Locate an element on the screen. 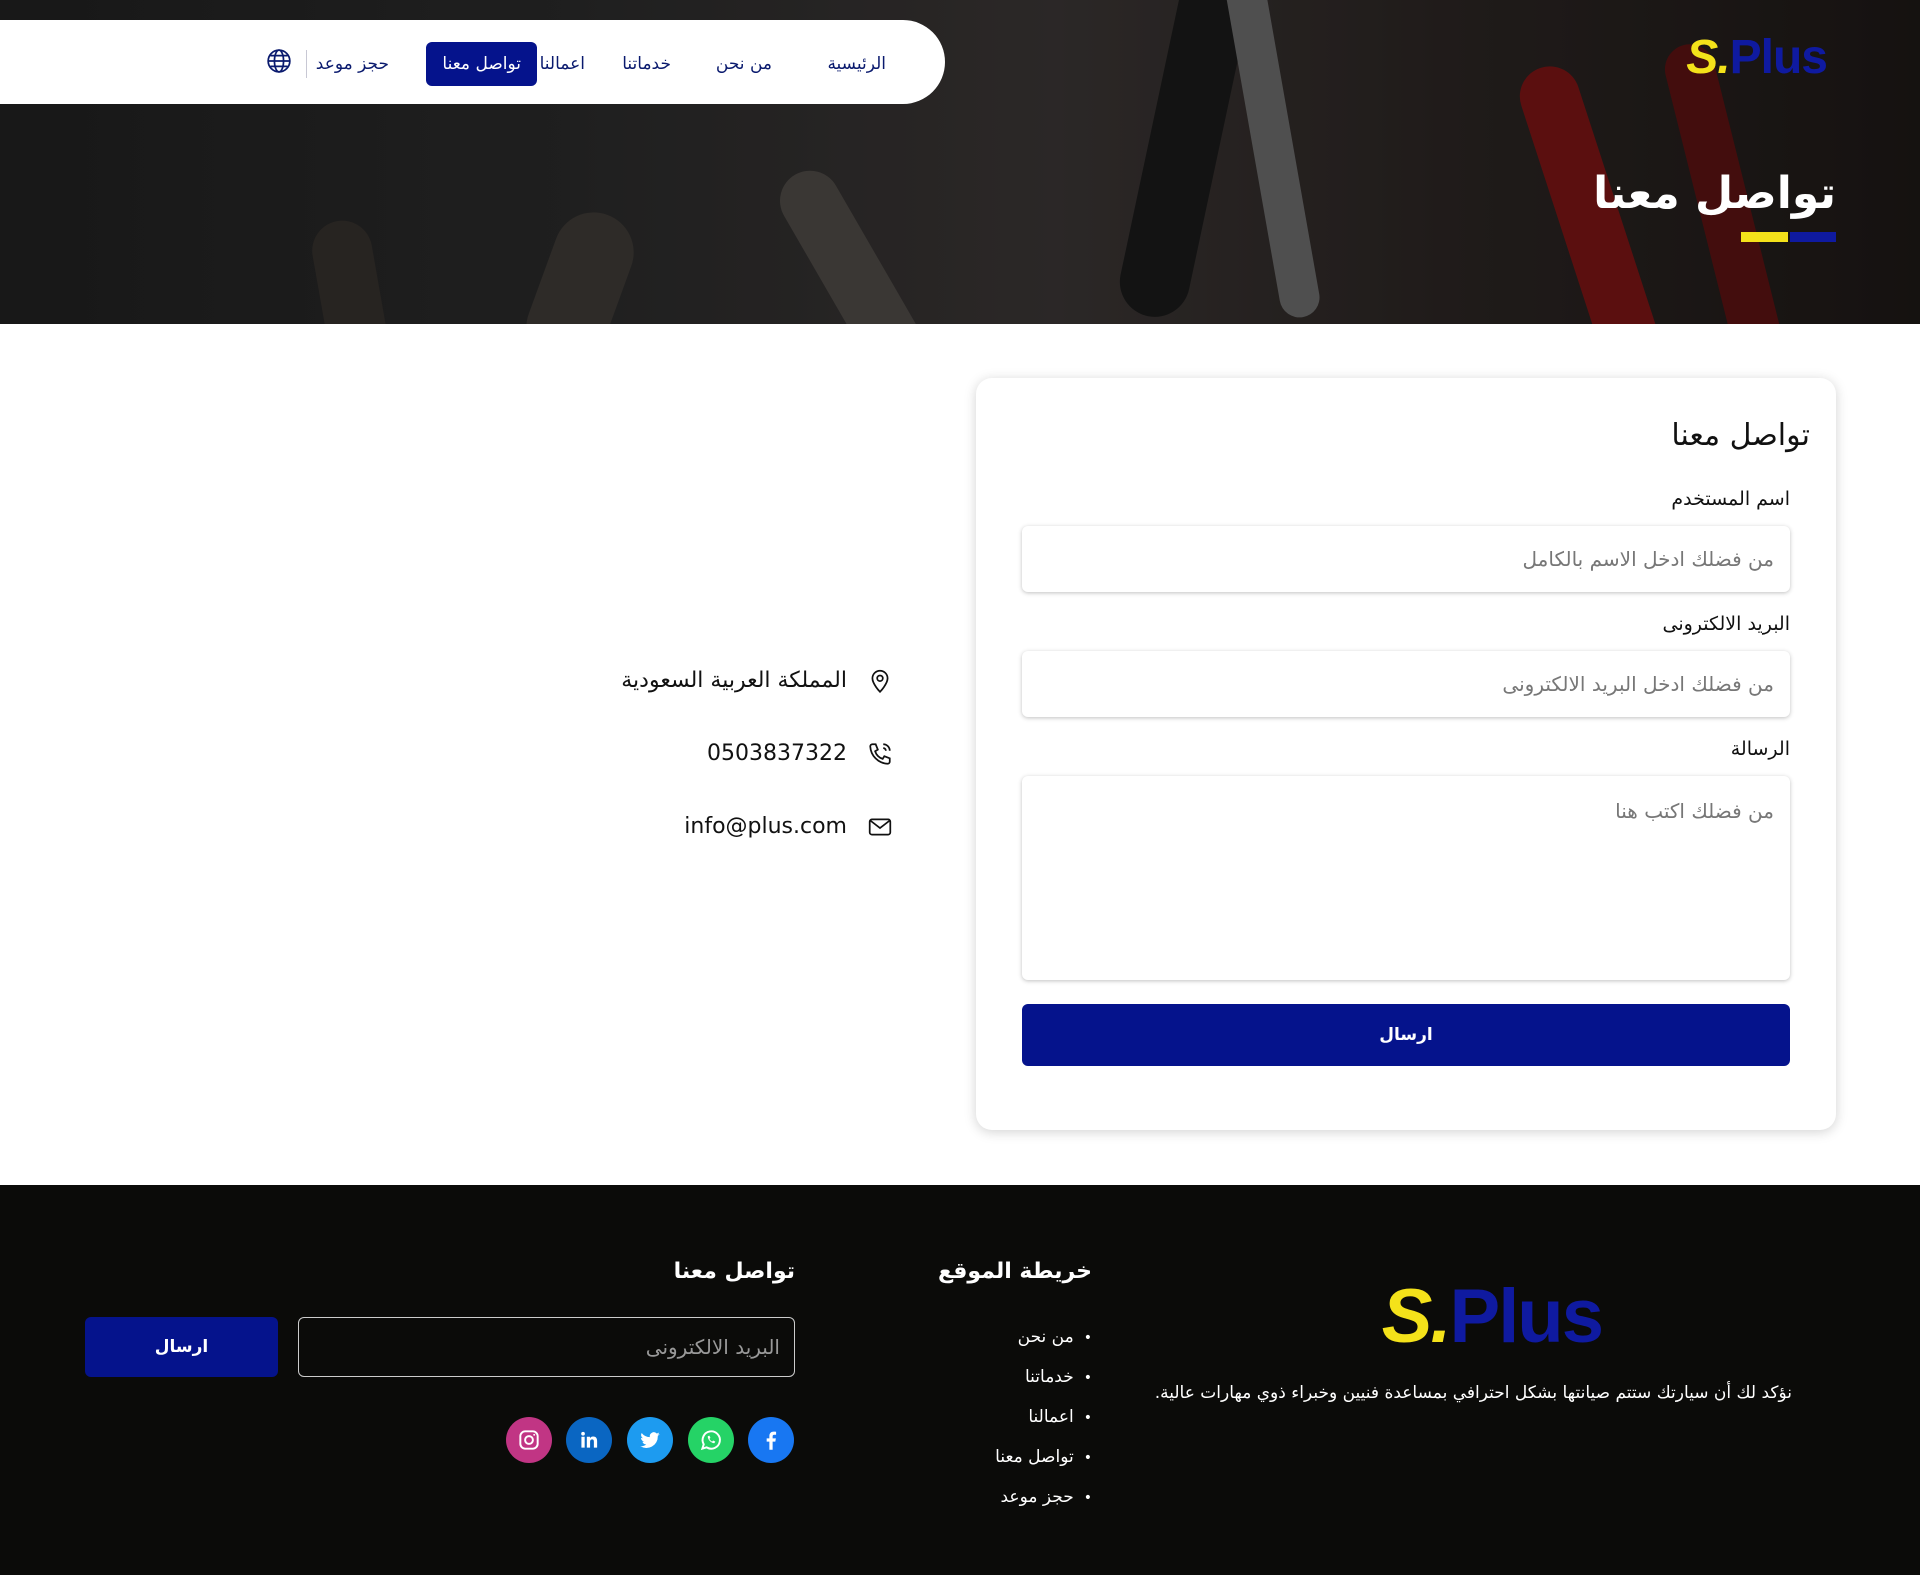  form-title: تواصل معنا is located at coordinates (1740, 435).